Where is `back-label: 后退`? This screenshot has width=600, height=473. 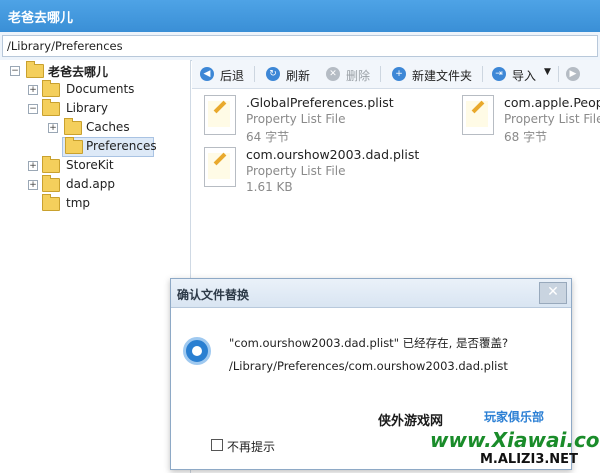
back-label: 后退 is located at coordinates (232, 76).